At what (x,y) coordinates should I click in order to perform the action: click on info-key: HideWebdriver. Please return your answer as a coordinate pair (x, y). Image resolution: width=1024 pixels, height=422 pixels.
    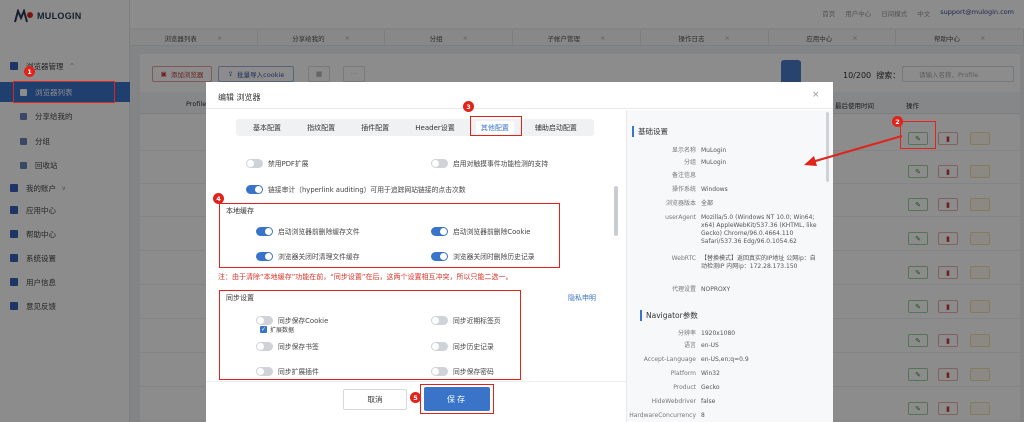
    Looking at the image, I should click on (673, 401).